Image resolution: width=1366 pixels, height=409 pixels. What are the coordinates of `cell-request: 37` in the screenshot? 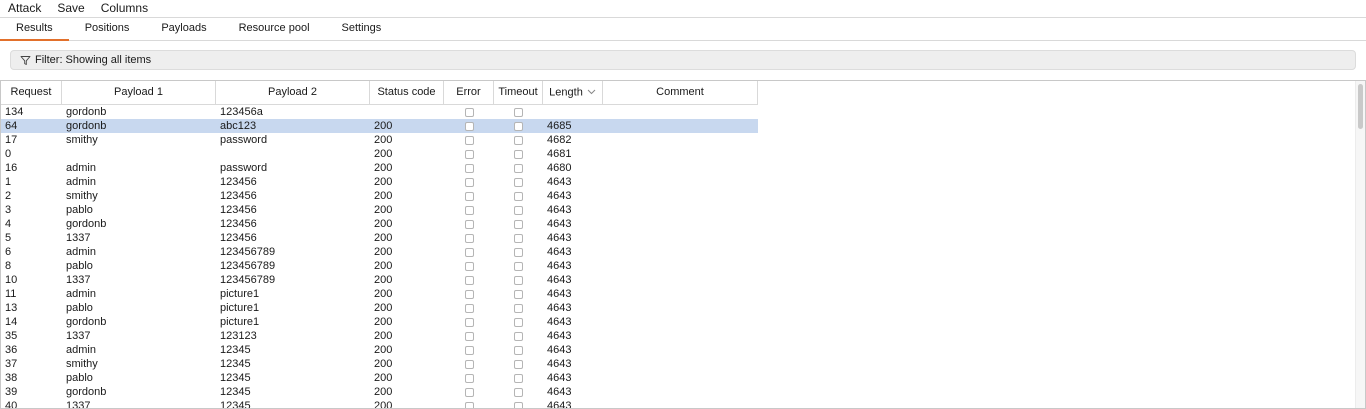 It's located at (11, 364).